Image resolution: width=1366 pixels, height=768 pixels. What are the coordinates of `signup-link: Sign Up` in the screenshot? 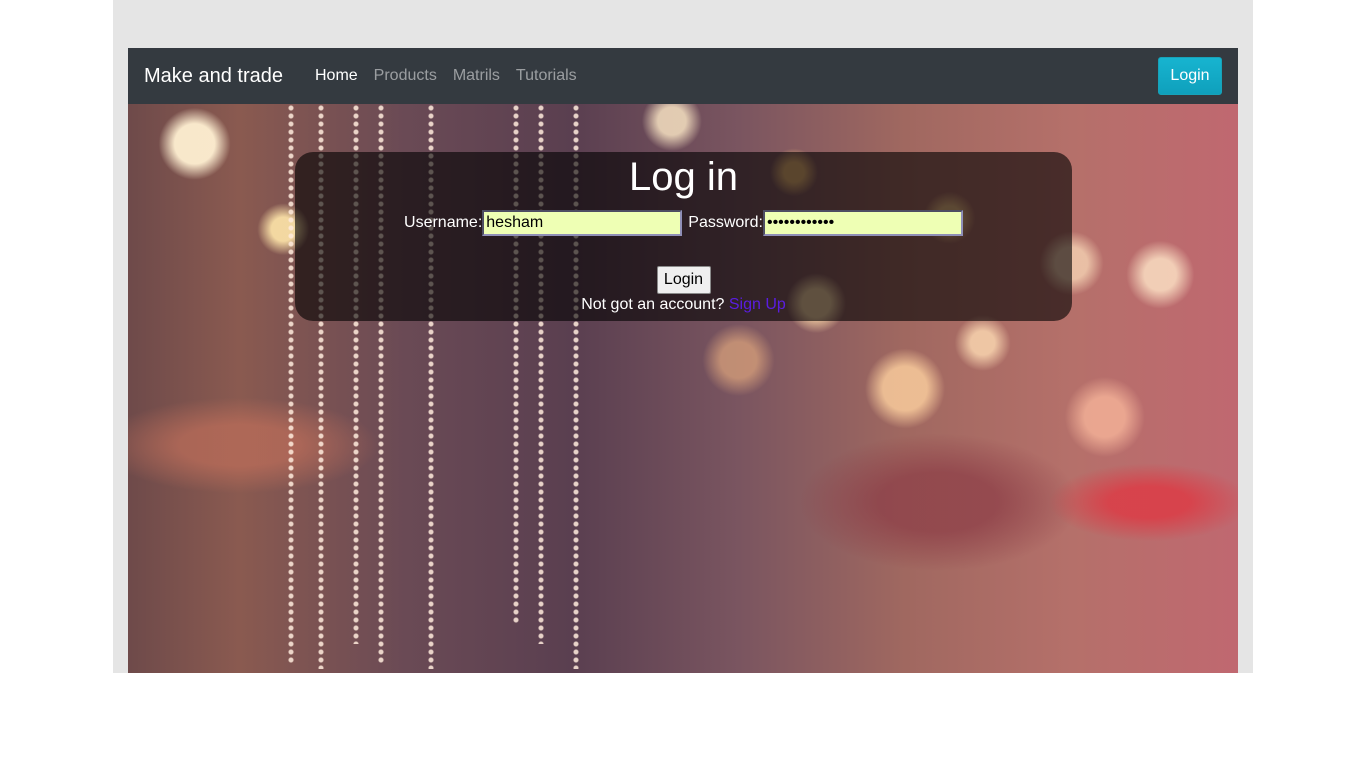 It's located at (757, 304).